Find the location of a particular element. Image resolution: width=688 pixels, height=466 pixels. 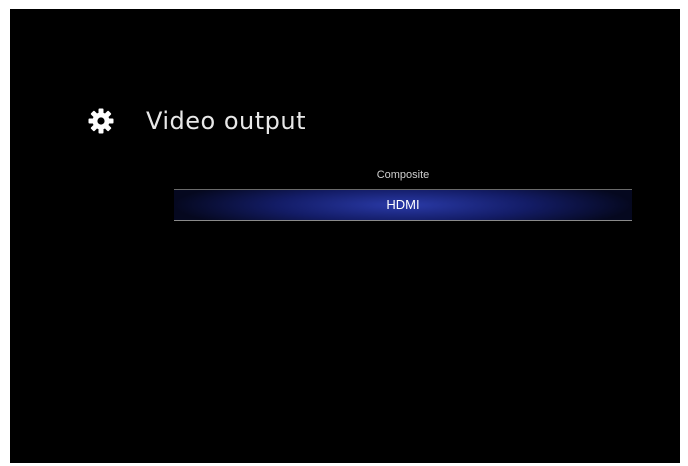

menu-item-hdmi: HDMI is located at coordinates (403, 205).